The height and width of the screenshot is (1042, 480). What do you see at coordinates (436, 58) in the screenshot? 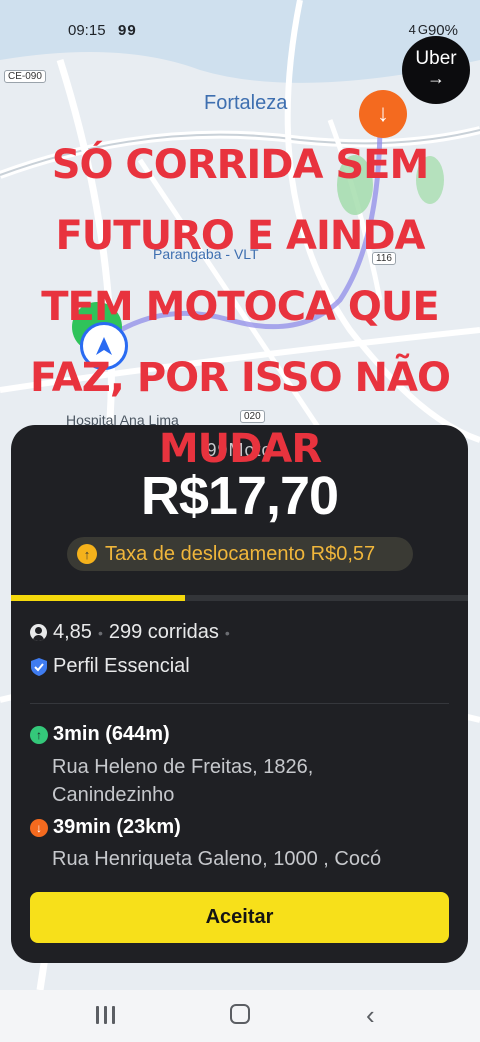
I see `uber-label: Uber` at bounding box center [436, 58].